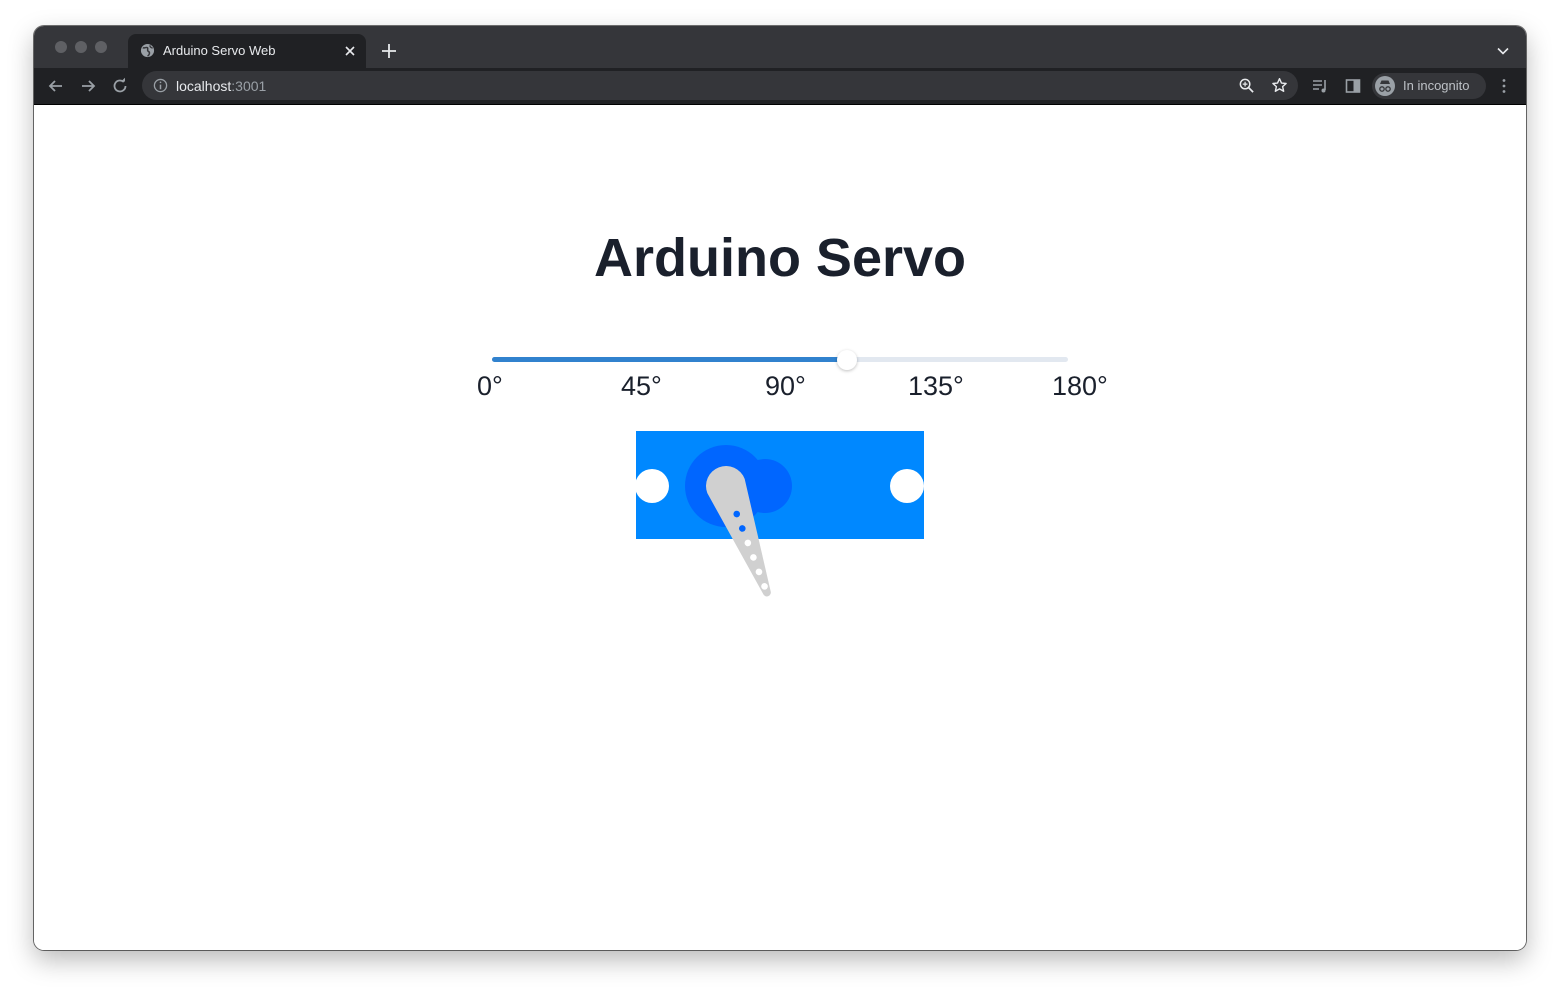 Image resolution: width=1560 pixels, height=992 pixels. Describe the element at coordinates (249, 86) in the screenshot. I see `url-port: :3001` at that location.